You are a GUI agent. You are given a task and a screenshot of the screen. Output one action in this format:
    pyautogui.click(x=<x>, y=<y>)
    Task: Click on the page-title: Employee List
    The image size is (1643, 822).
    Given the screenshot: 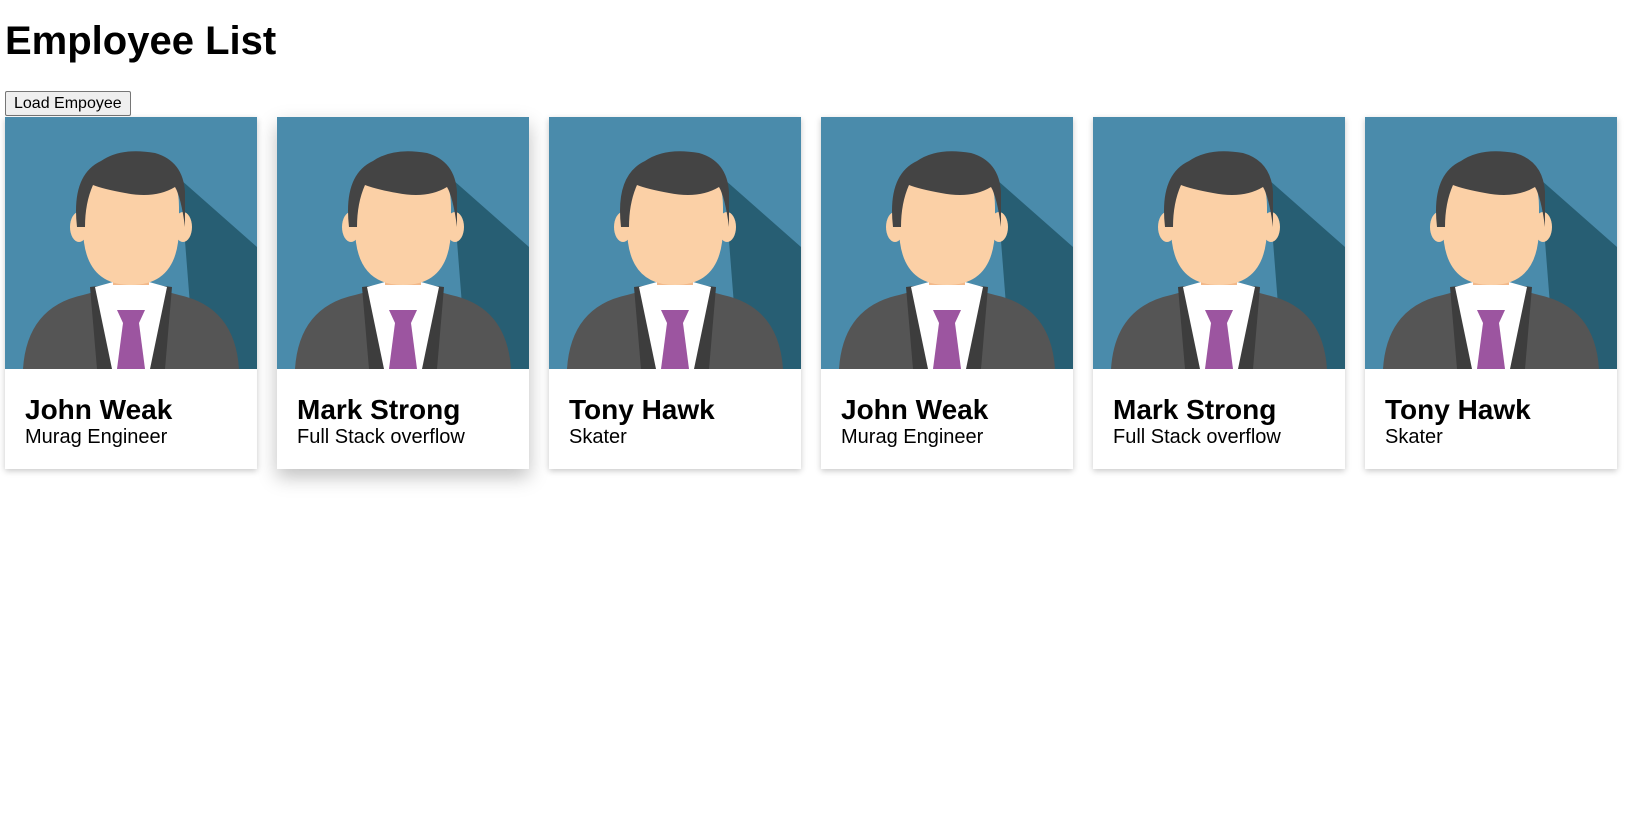 What is the action you would take?
    pyautogui.click(x=141, y=41)
    